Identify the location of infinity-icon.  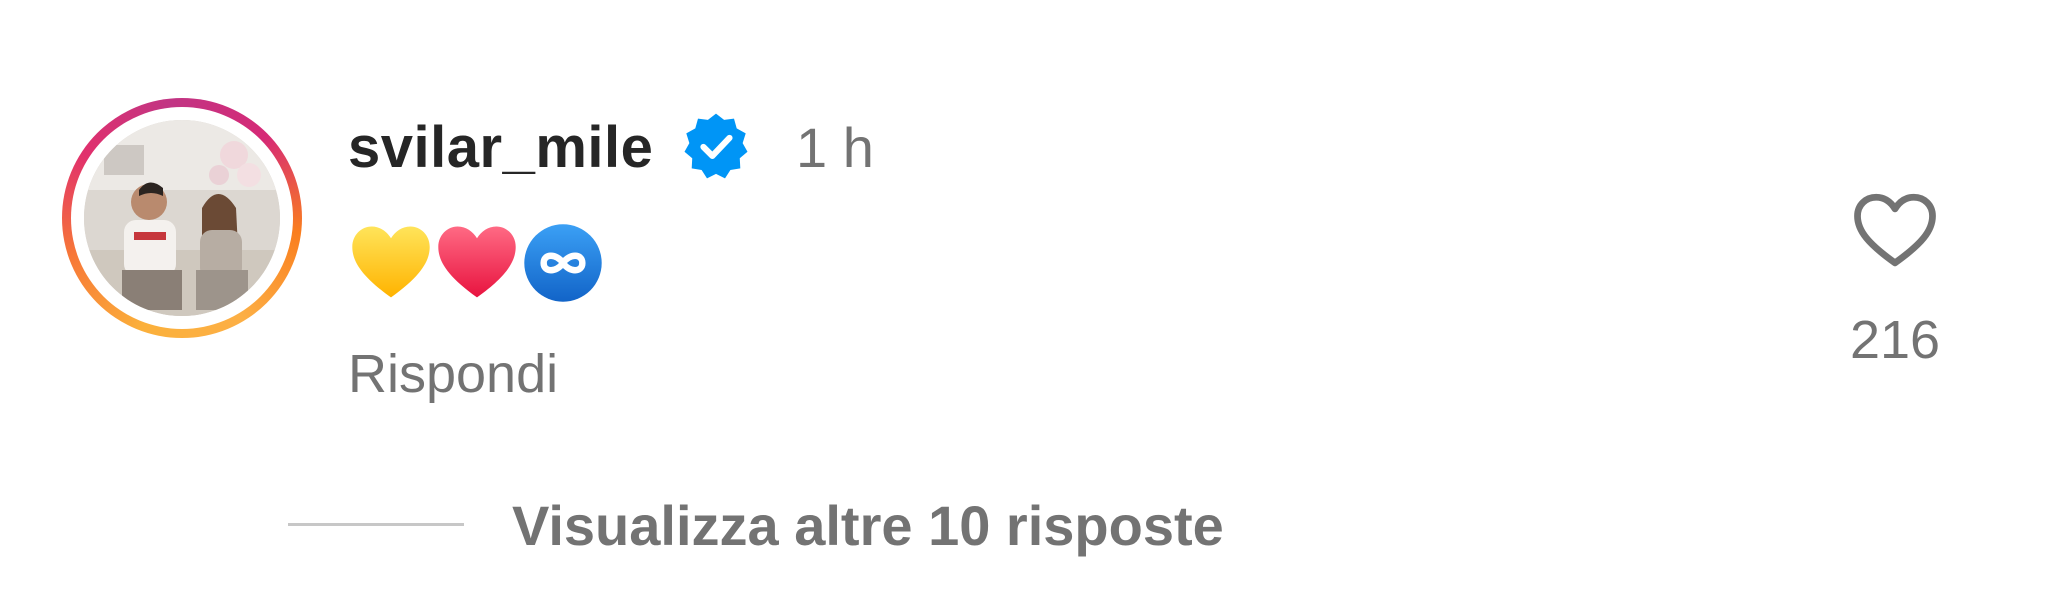
(563, 263).